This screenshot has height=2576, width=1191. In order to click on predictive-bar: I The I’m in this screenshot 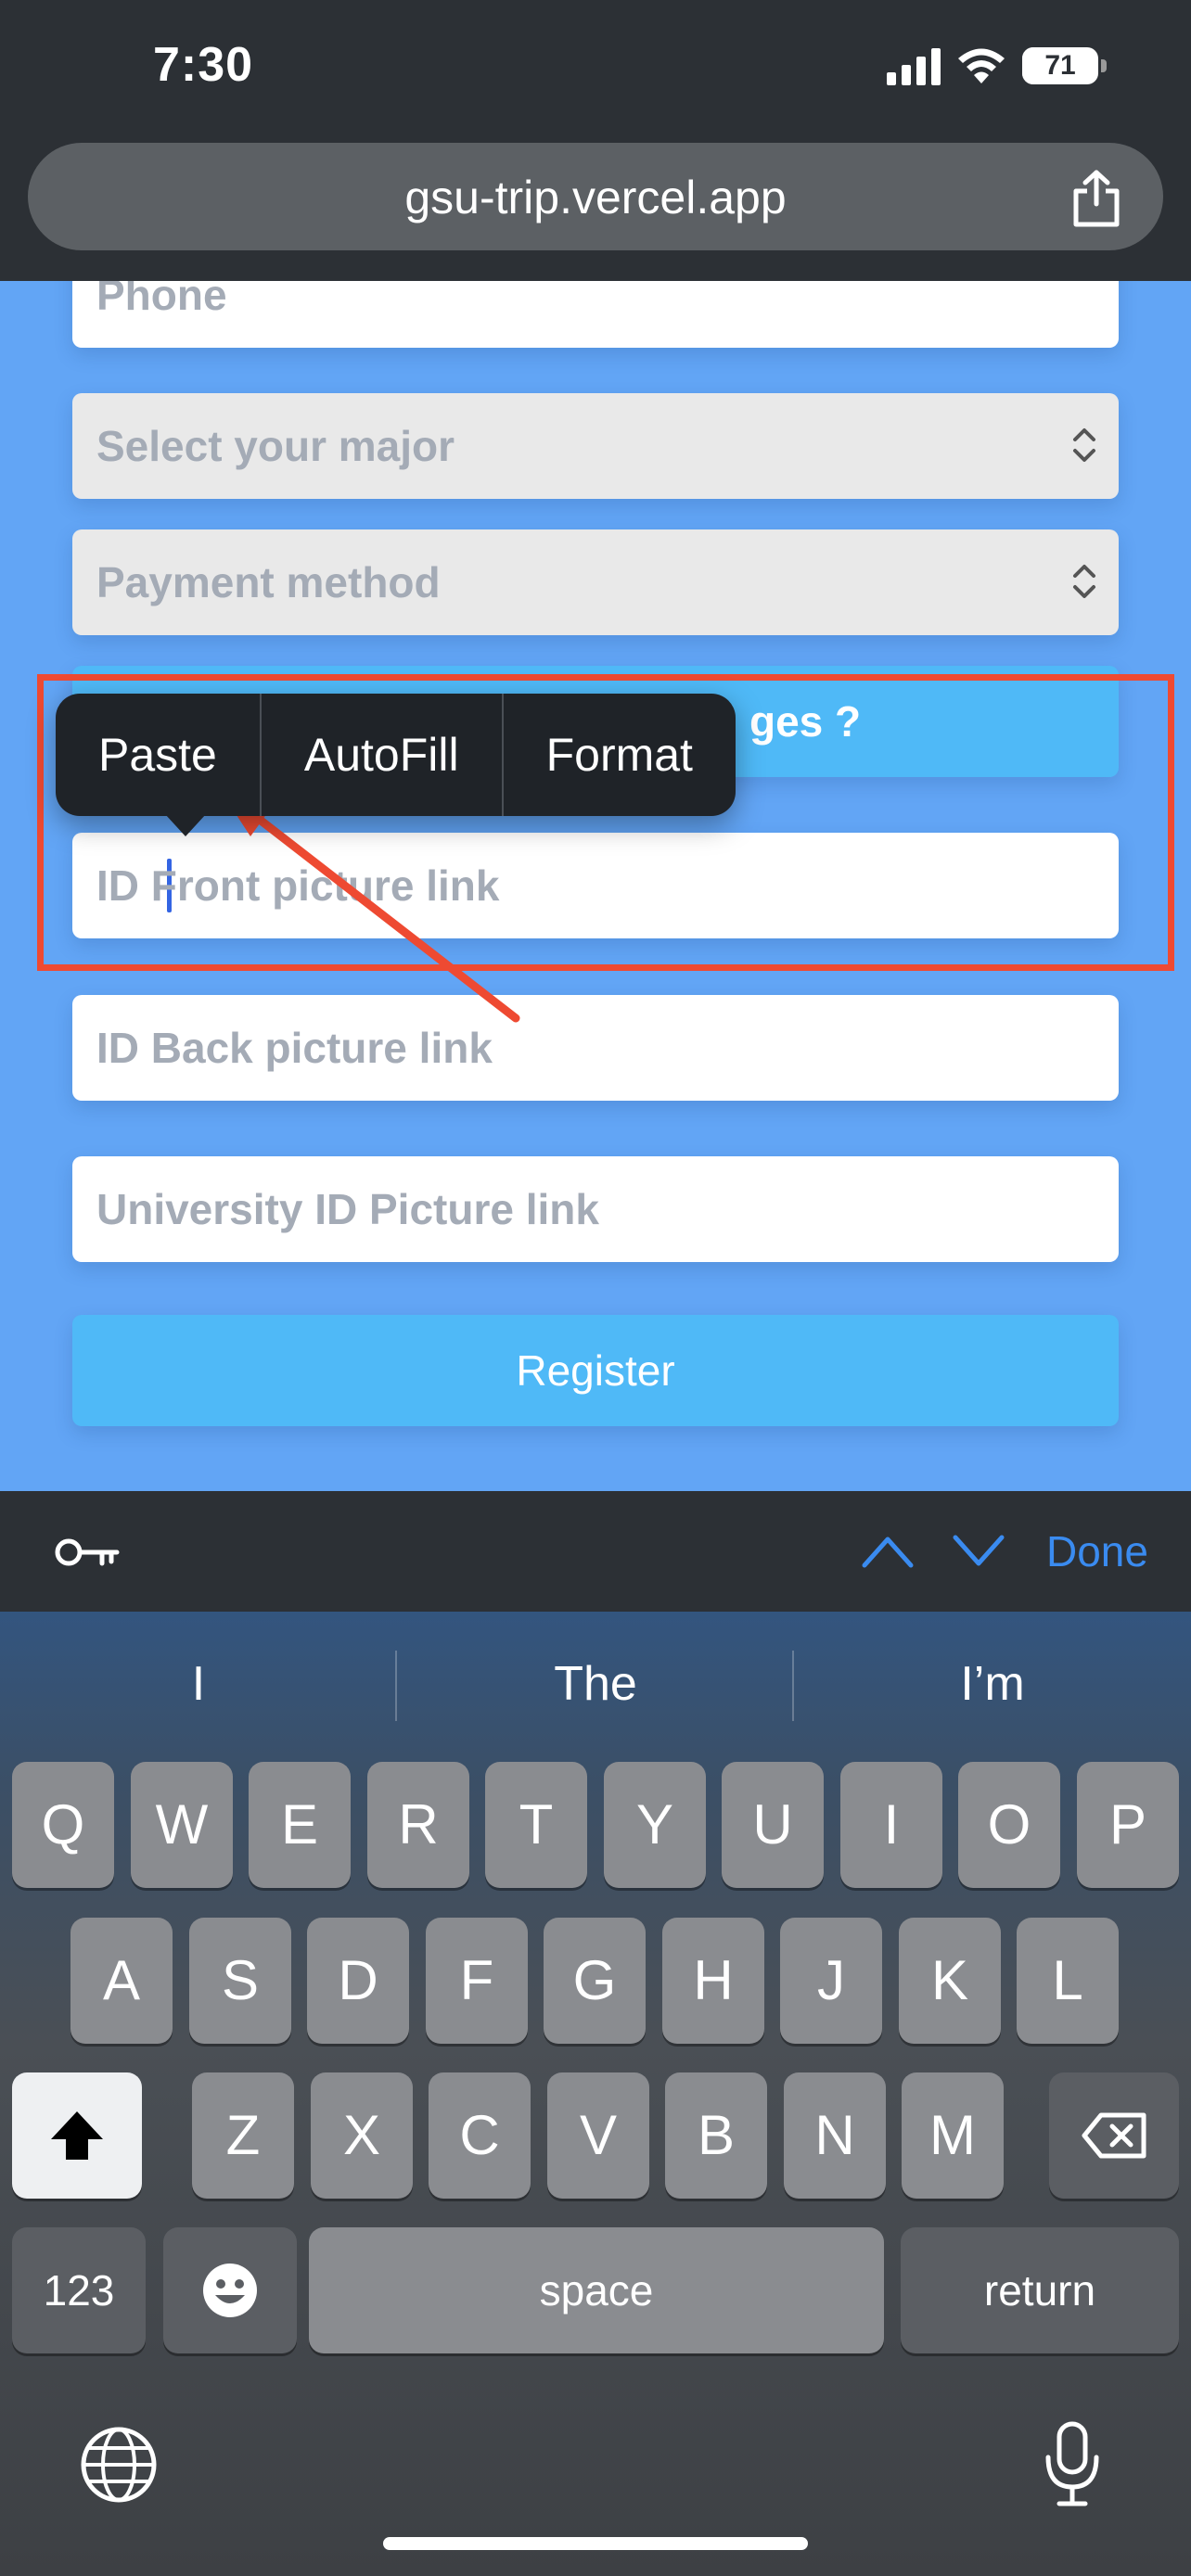, I will do `click(595, 1686)`.